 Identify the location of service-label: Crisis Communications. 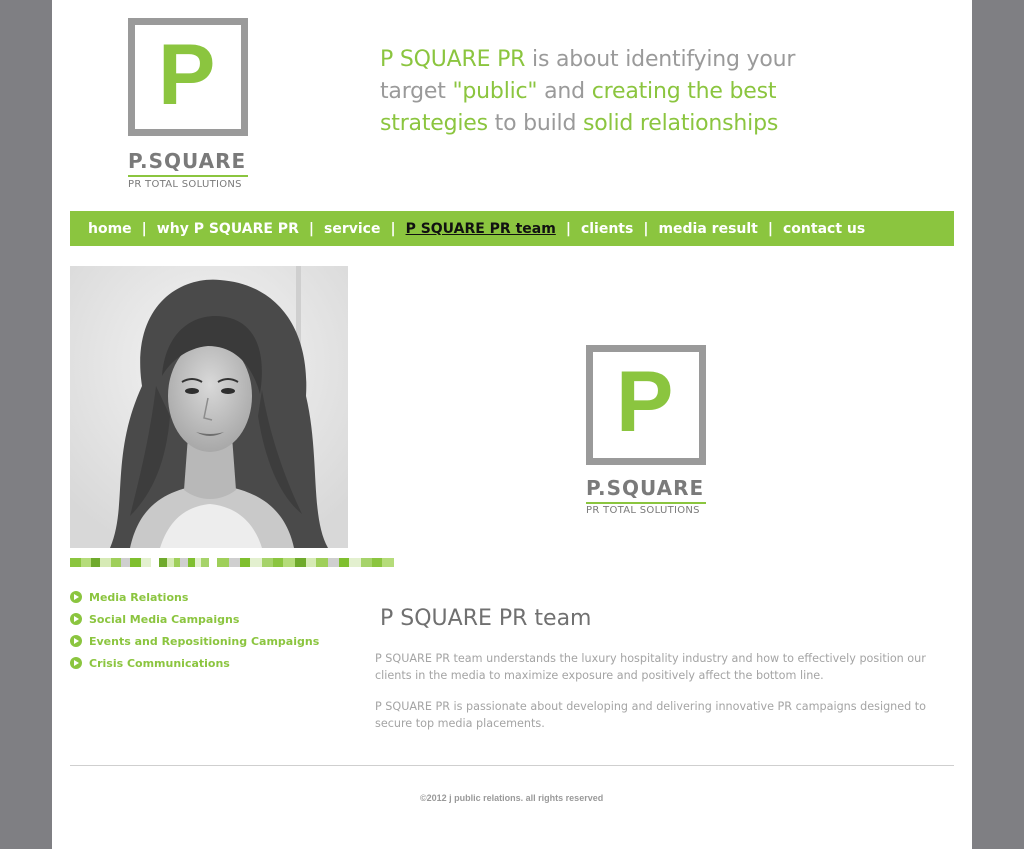
(159, 663).